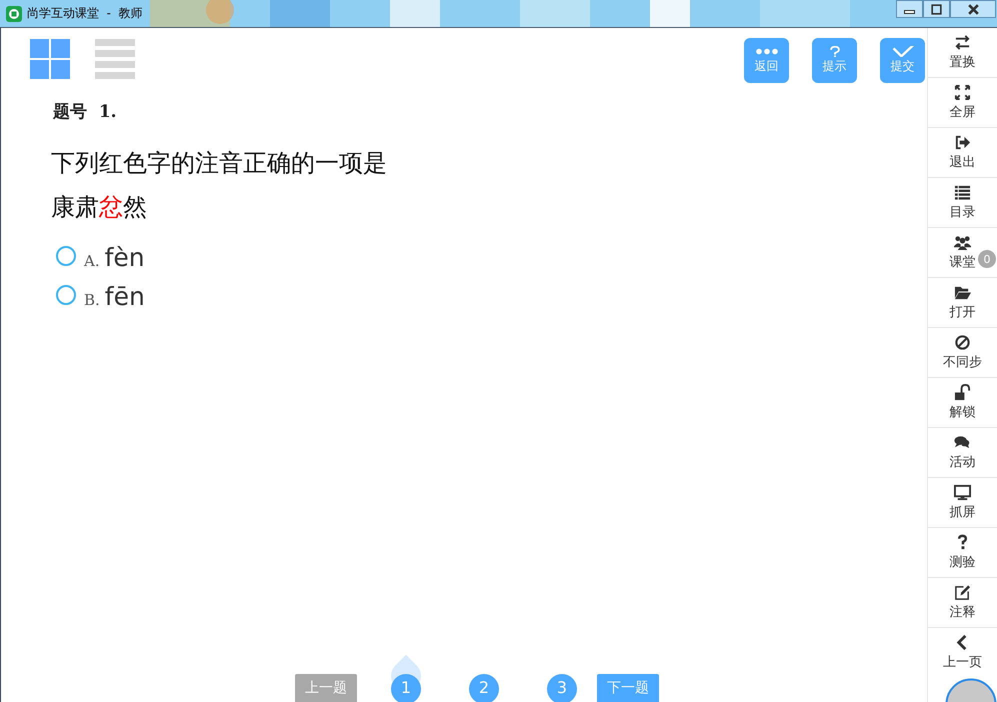 The image size is (997, 702). What do you see at coordinates (987, 259) in the screenshot?
I see `count-badge: 0` at bounding box center [987, 259].